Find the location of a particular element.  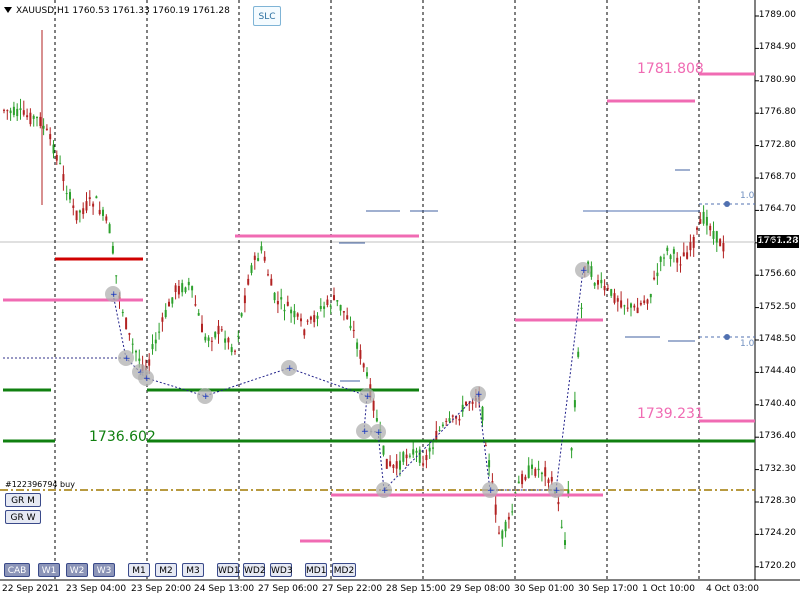

date-tick-label: 28 Sep 15:00 is located at coordinates (416, 589).